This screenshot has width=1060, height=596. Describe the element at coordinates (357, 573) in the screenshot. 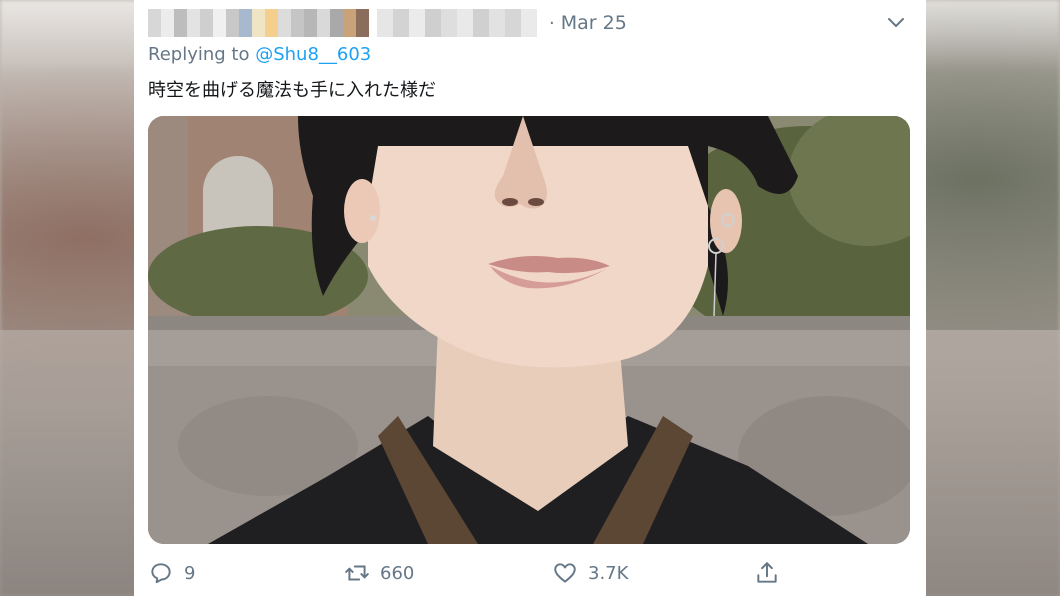

I see `retweet-icon` at that location.